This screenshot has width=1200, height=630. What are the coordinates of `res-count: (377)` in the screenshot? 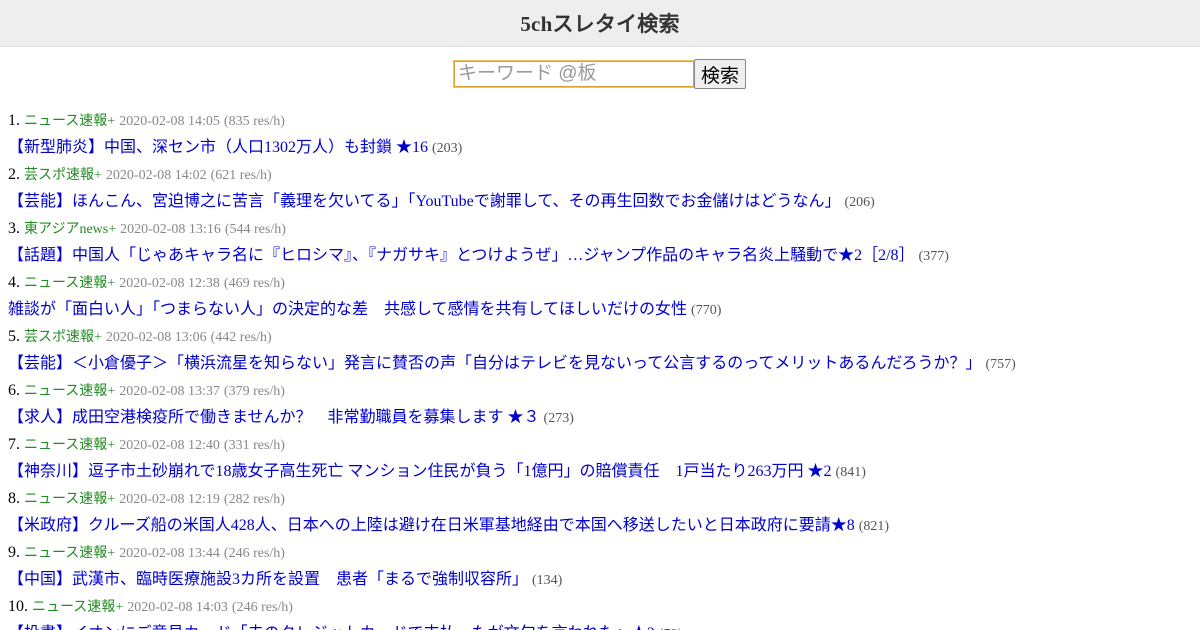 It's located at (933, 256).